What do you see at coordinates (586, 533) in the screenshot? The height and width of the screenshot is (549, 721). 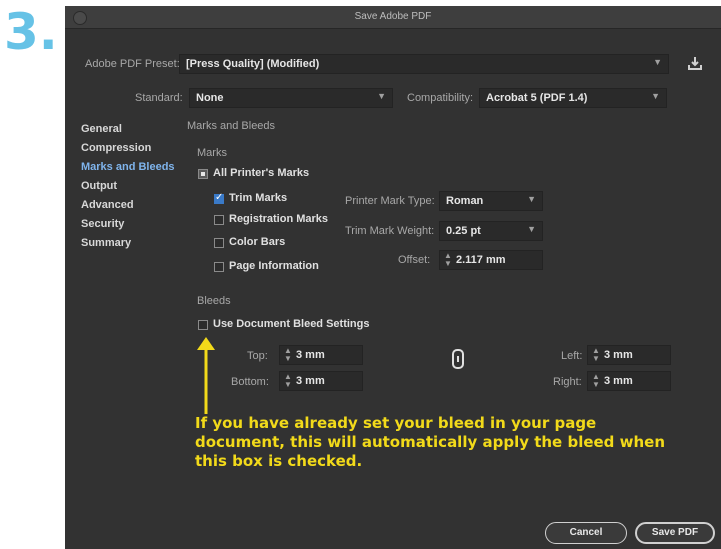 I see `cancel-button: Cancel` at bounding box center [586, 533].